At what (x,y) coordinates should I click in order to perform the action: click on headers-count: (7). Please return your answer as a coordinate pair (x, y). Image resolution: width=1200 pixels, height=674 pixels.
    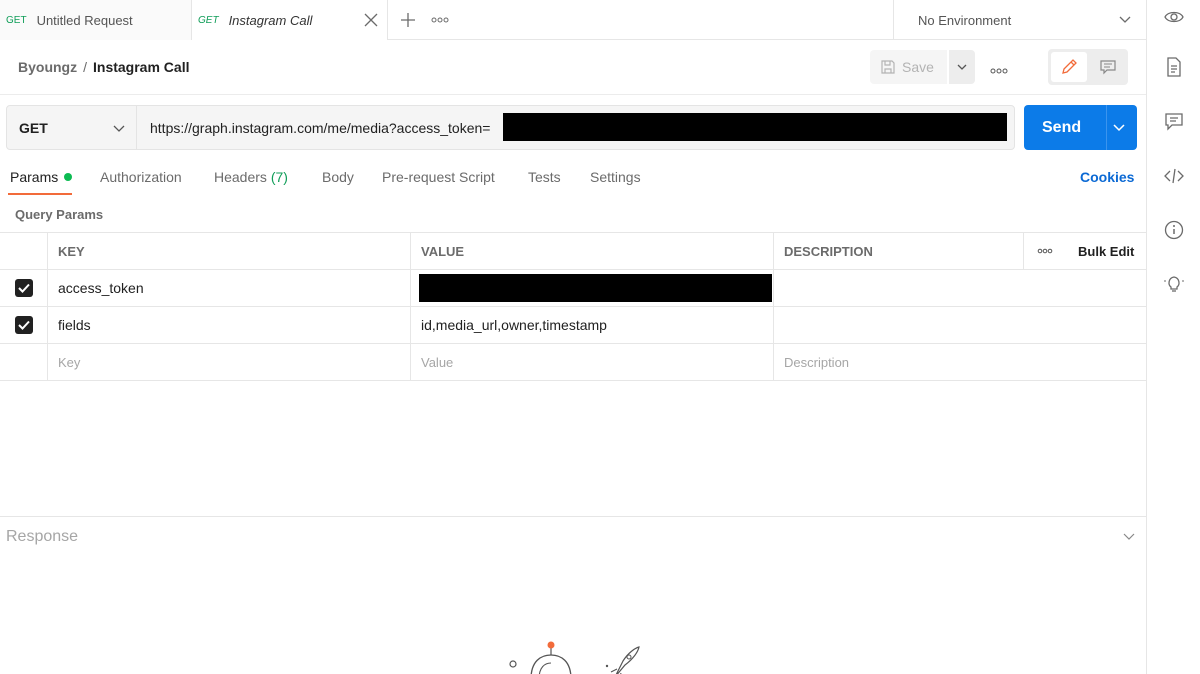
    Looking at the image, I should click on (279, 177).